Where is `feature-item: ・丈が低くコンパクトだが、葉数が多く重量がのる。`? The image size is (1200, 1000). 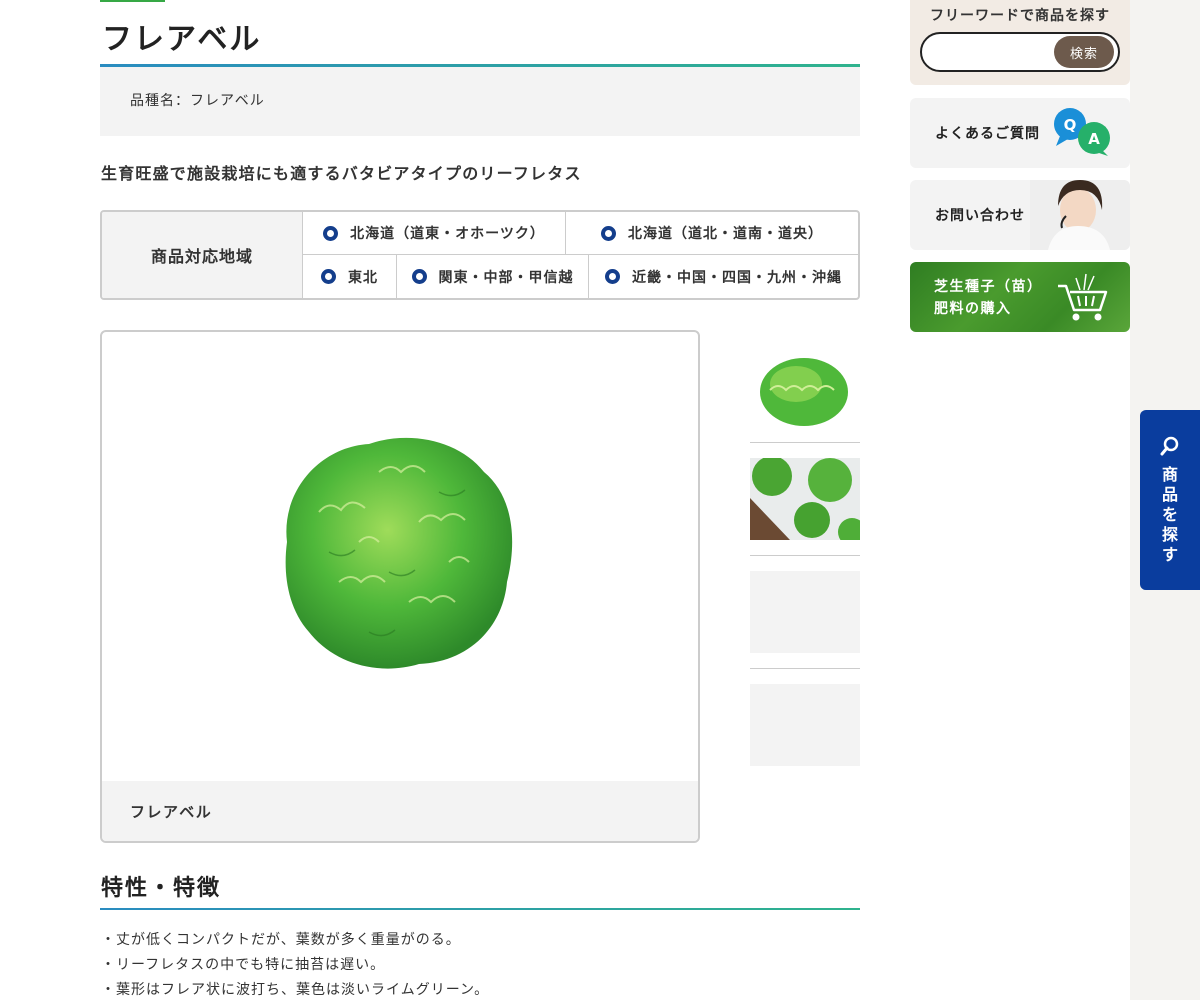 feature-item: ・丈が低くコンパクトだが、葉数が多く重量がのる。 is located at coordinates (281, 940).